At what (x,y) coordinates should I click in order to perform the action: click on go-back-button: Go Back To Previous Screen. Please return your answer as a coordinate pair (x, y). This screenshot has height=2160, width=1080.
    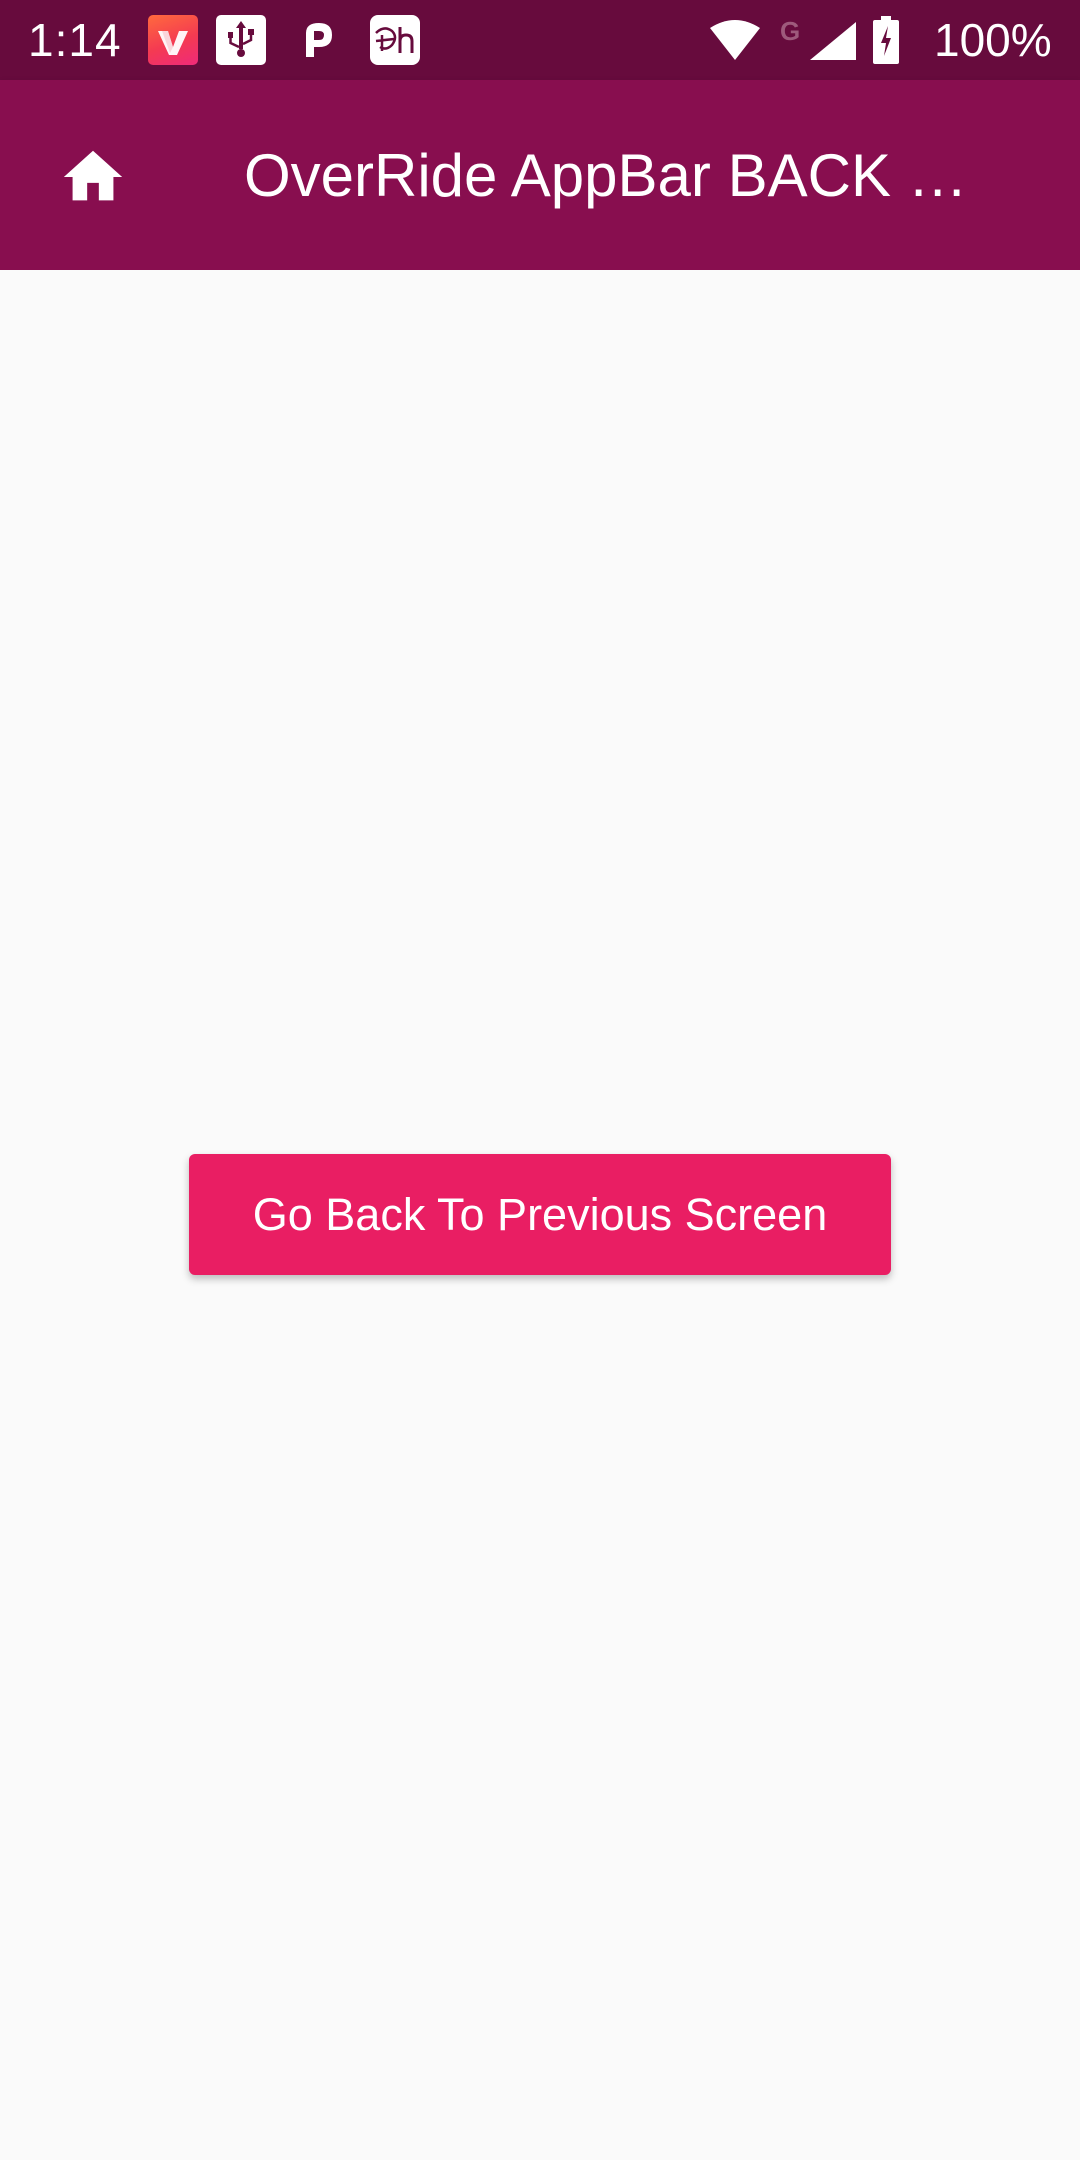
    Looking at the image, I should click on (540, 1214).